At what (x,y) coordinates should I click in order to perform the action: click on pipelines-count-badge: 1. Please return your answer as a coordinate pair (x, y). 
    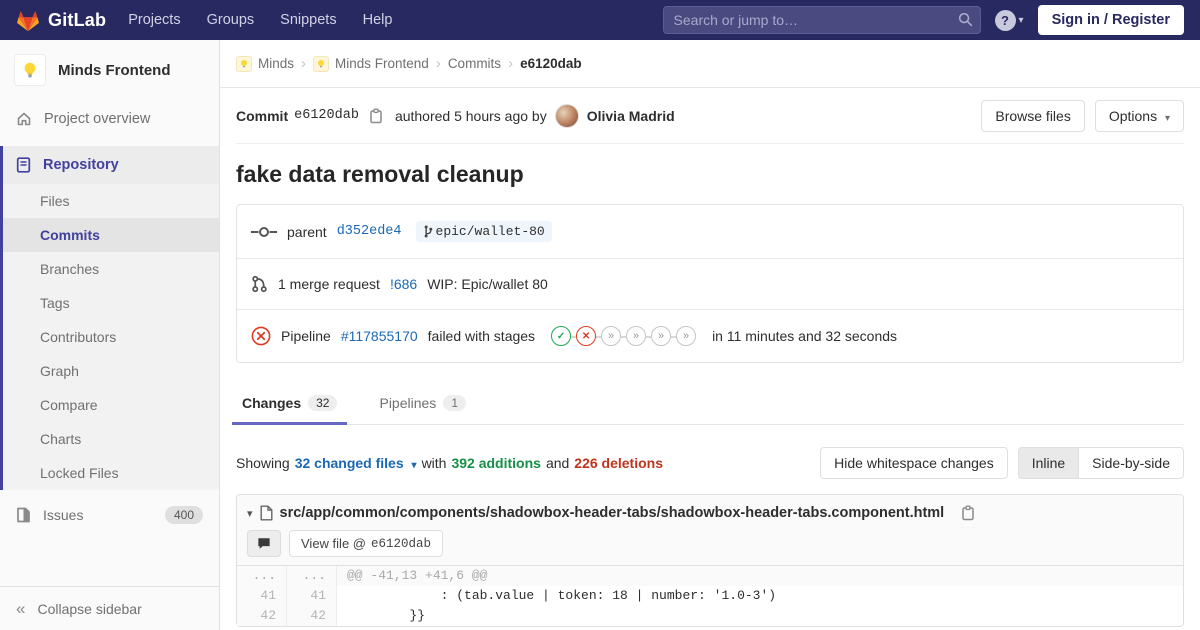
    Looking at the image, I should click on (454, 403).